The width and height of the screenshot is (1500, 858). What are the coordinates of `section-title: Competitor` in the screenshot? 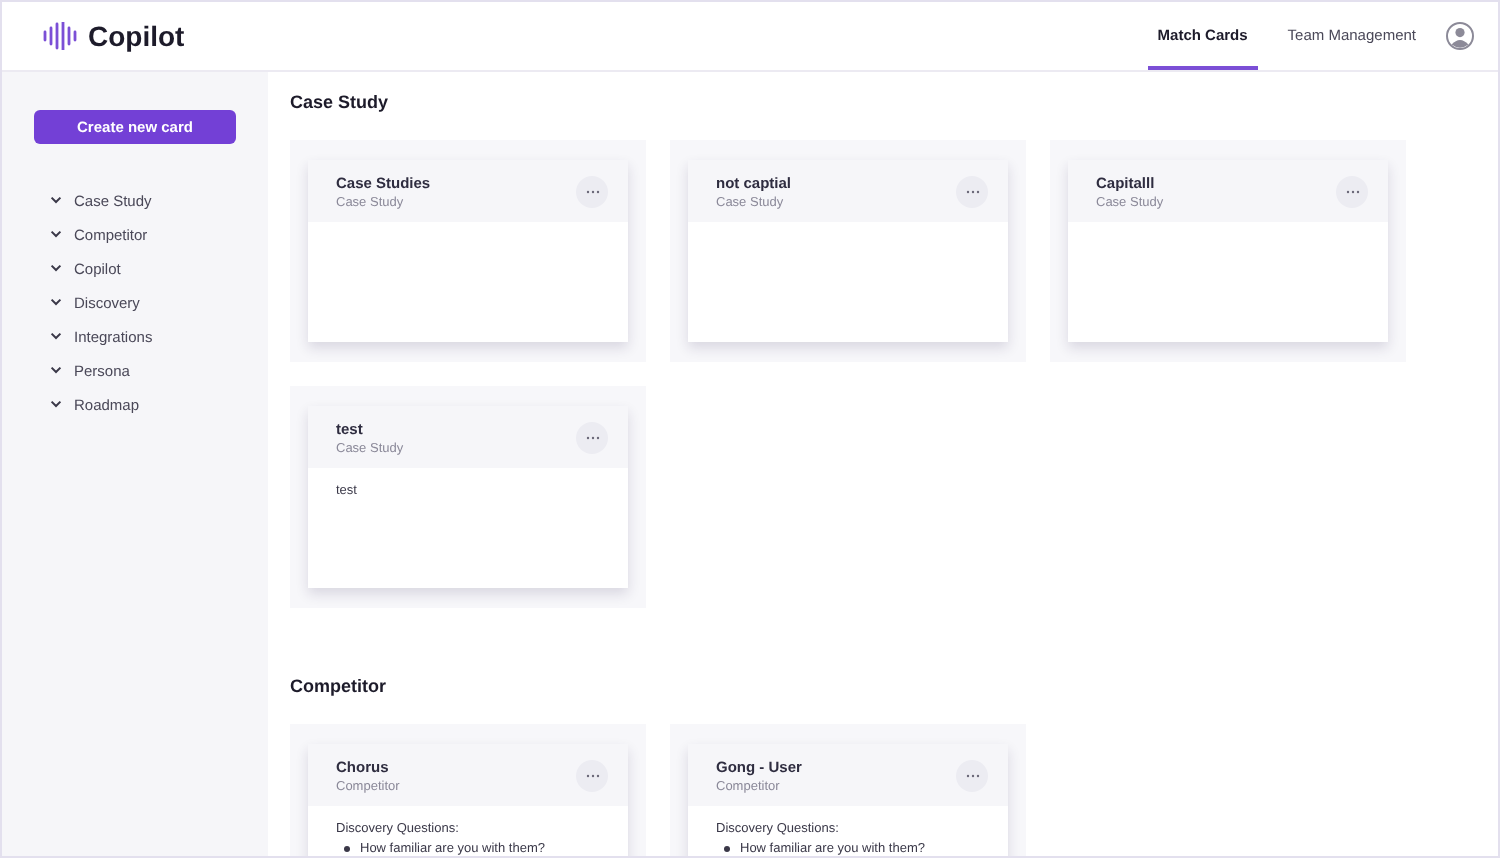 It's located at (339, 686).